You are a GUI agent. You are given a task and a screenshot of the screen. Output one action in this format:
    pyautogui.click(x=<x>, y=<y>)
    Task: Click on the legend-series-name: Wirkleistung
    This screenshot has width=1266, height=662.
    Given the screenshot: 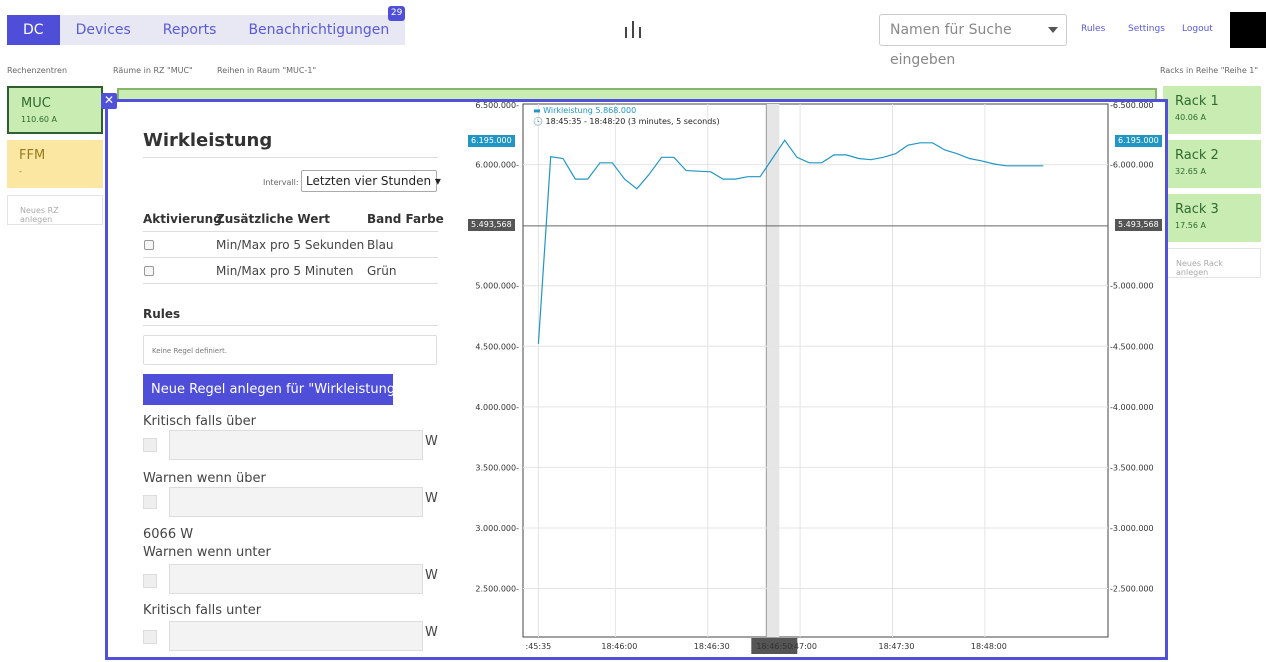 What is the action you would take?
    pyautogui.click(x=568, y=110)
    